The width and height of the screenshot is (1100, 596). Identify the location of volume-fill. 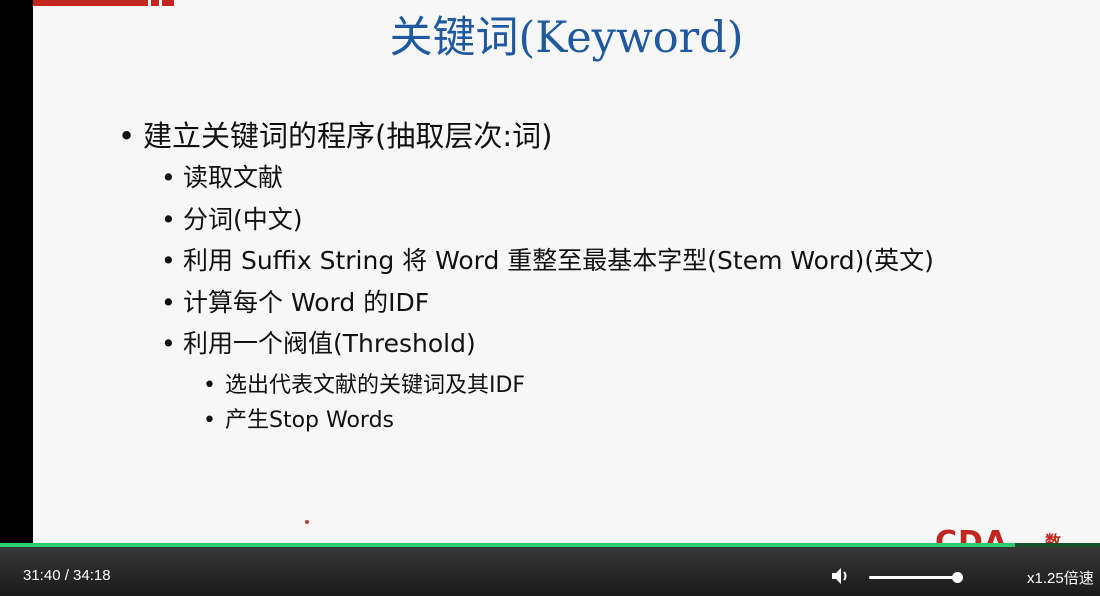
(913, 577).